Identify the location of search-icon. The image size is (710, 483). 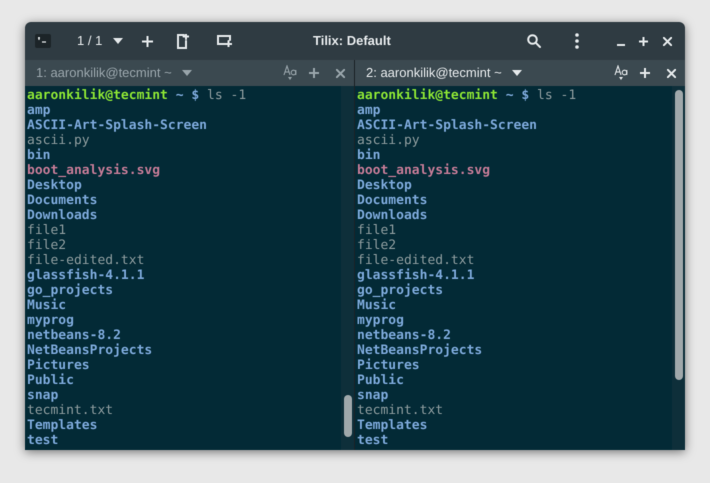
(534, 41).